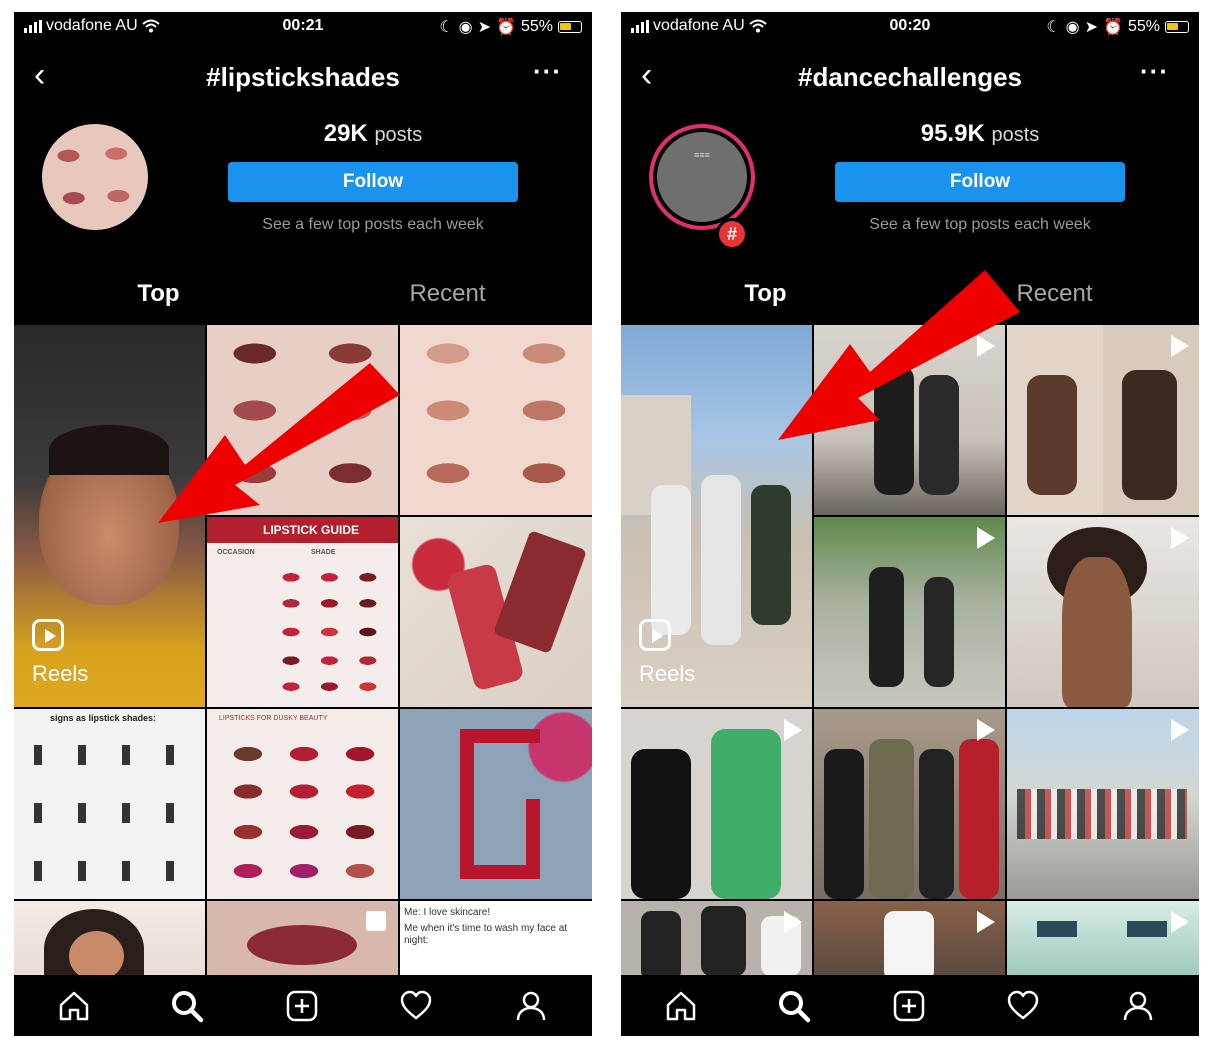 The height and width of the screenshot is (1054, 1212). What do you see at coordinates (373, 134) in the screenshot?
I see `posts-count: 29K posts` at bounding box center [373, 134].